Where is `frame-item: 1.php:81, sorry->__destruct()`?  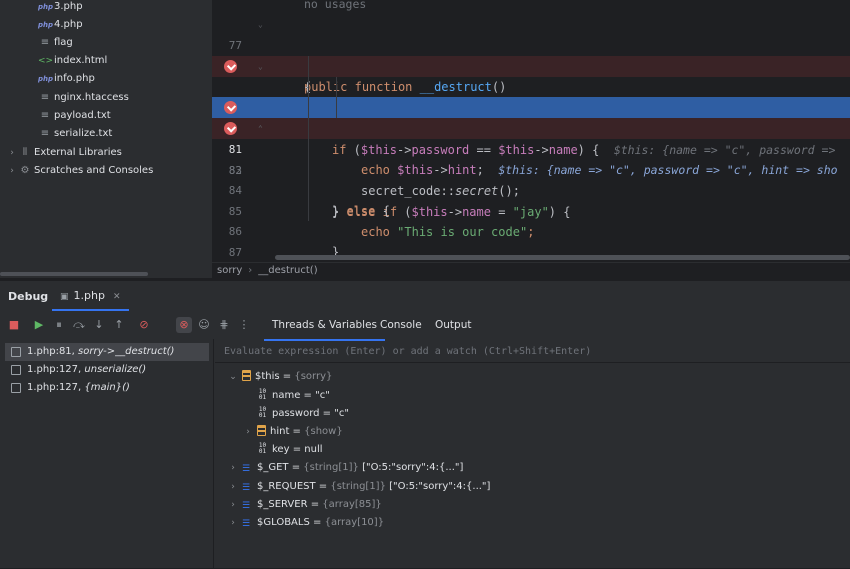
frame-item: 1.php:81, sorry->__destruct() is located at coordinates (107, 352).